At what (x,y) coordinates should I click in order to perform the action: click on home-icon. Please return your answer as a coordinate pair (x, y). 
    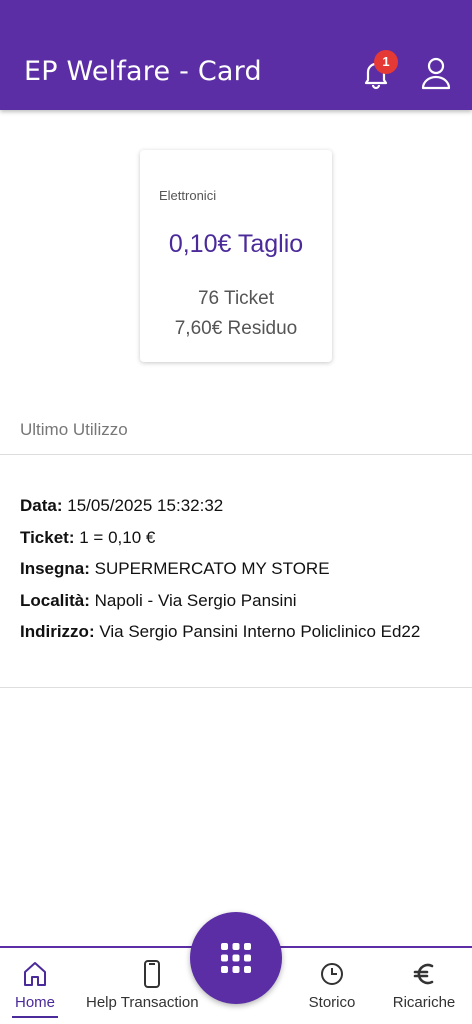
    Looking at the image, I should click on (35, 974).